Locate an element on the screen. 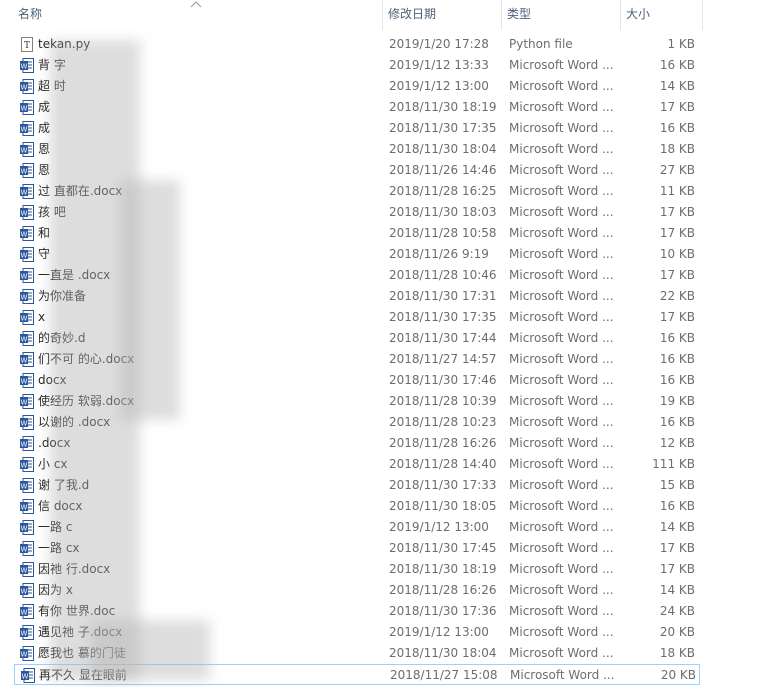 The height and width of the screenshot is (687, 779). privacy-blur-patch is located at coordinates (150, 300).